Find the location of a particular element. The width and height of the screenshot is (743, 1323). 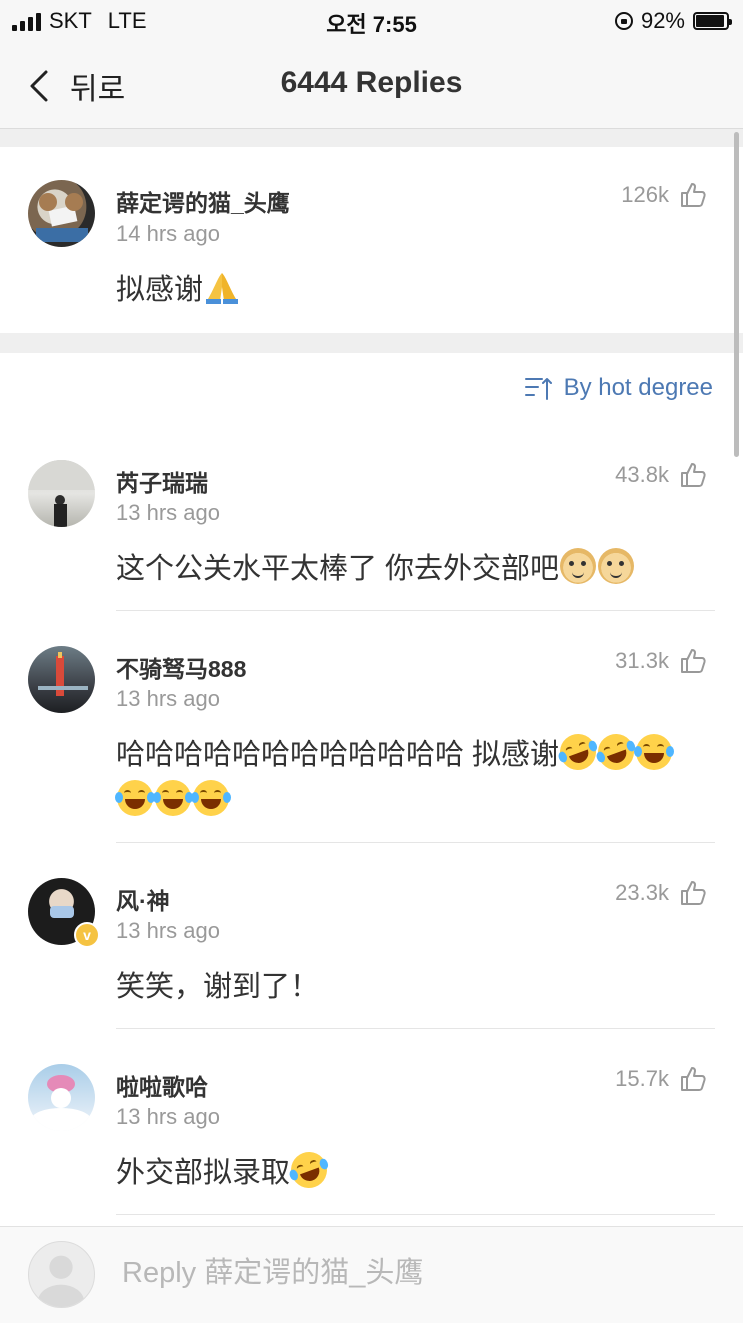

rotation-lock-icon is located at coordinates (623, 21).